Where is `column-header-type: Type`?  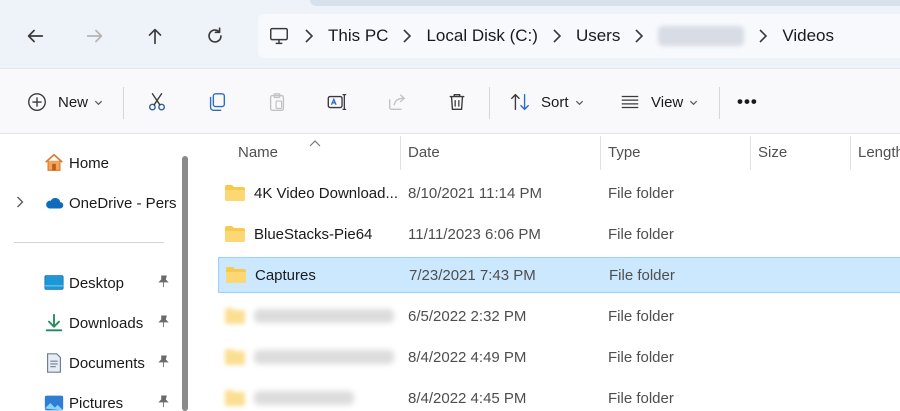
column-header-type: Type is located at coordinates (624, 152).